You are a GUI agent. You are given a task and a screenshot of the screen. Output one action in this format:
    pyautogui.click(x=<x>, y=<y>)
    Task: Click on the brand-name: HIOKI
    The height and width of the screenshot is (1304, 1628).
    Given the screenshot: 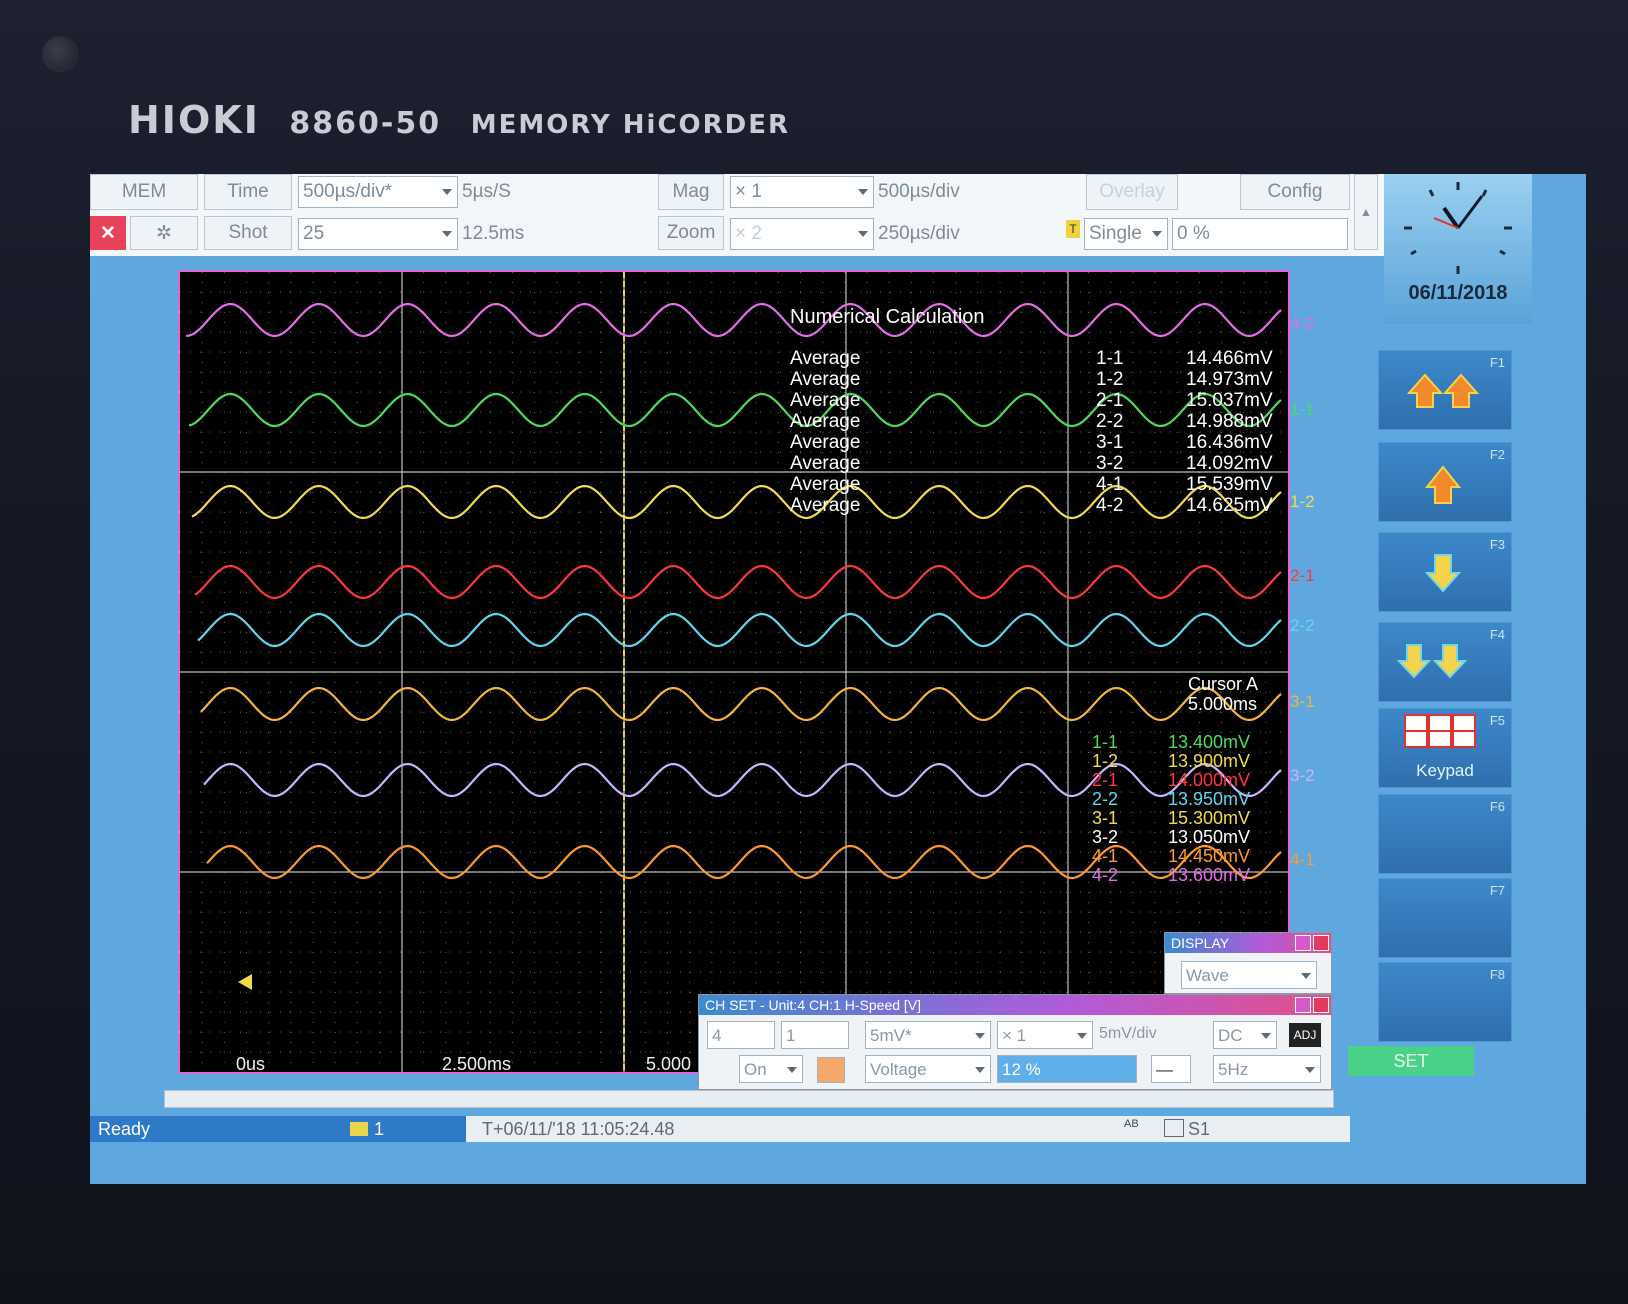 What is the action you would take?
    pyautogui.click(x=194, y=120)
    